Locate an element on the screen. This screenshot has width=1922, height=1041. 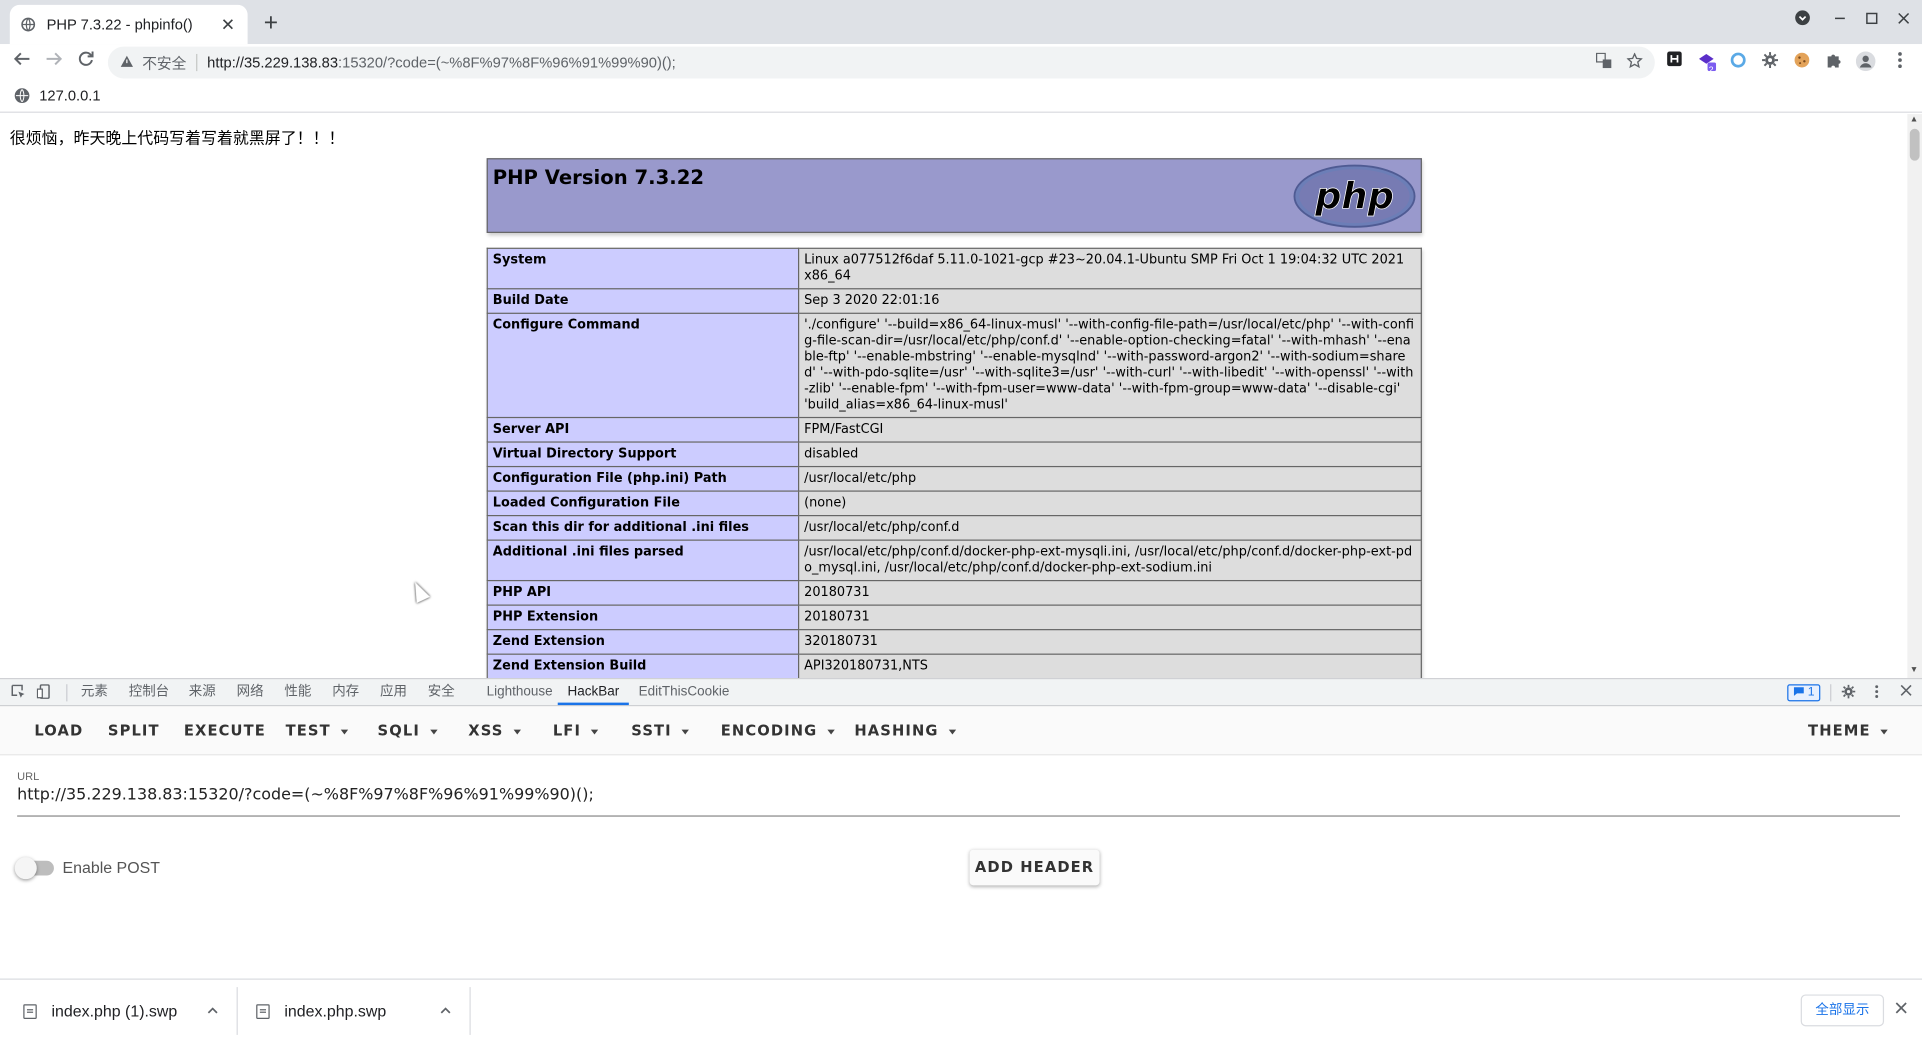
tab-phpinfo: PHP 7.3.22 - phpinfo() ✕ is located at coordinates (128, 24).